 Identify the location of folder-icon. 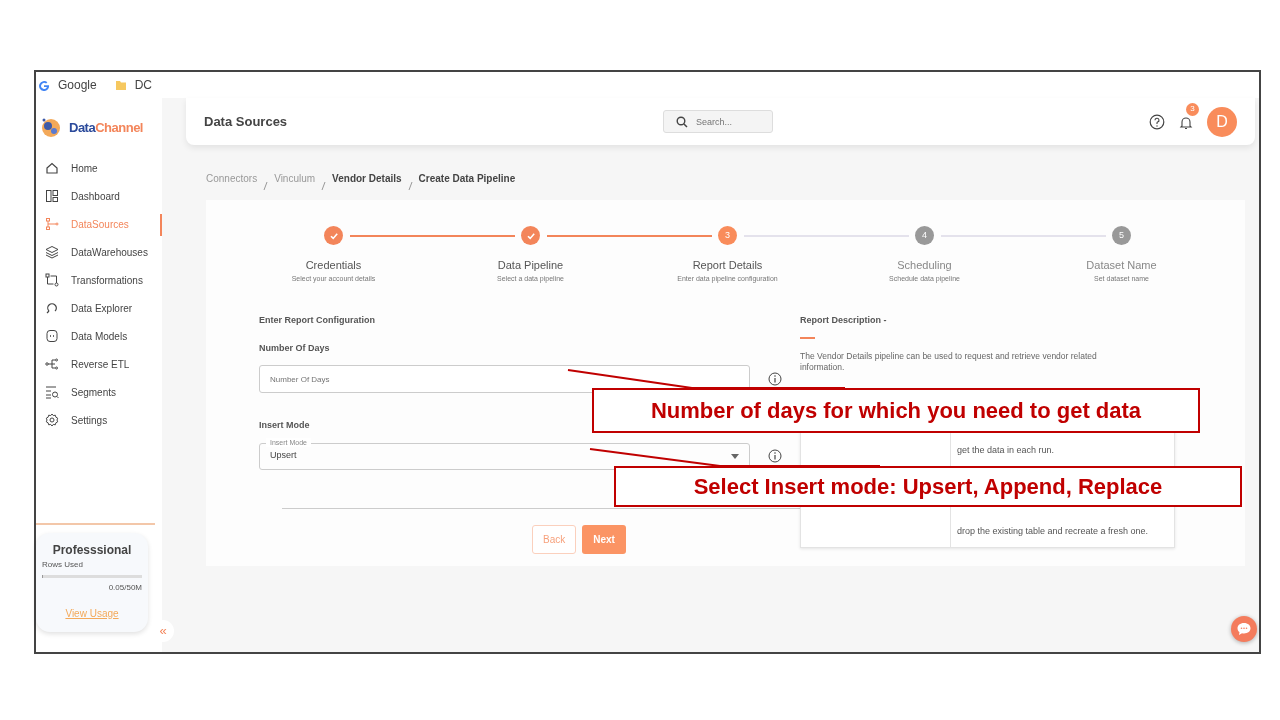
(120, 85).